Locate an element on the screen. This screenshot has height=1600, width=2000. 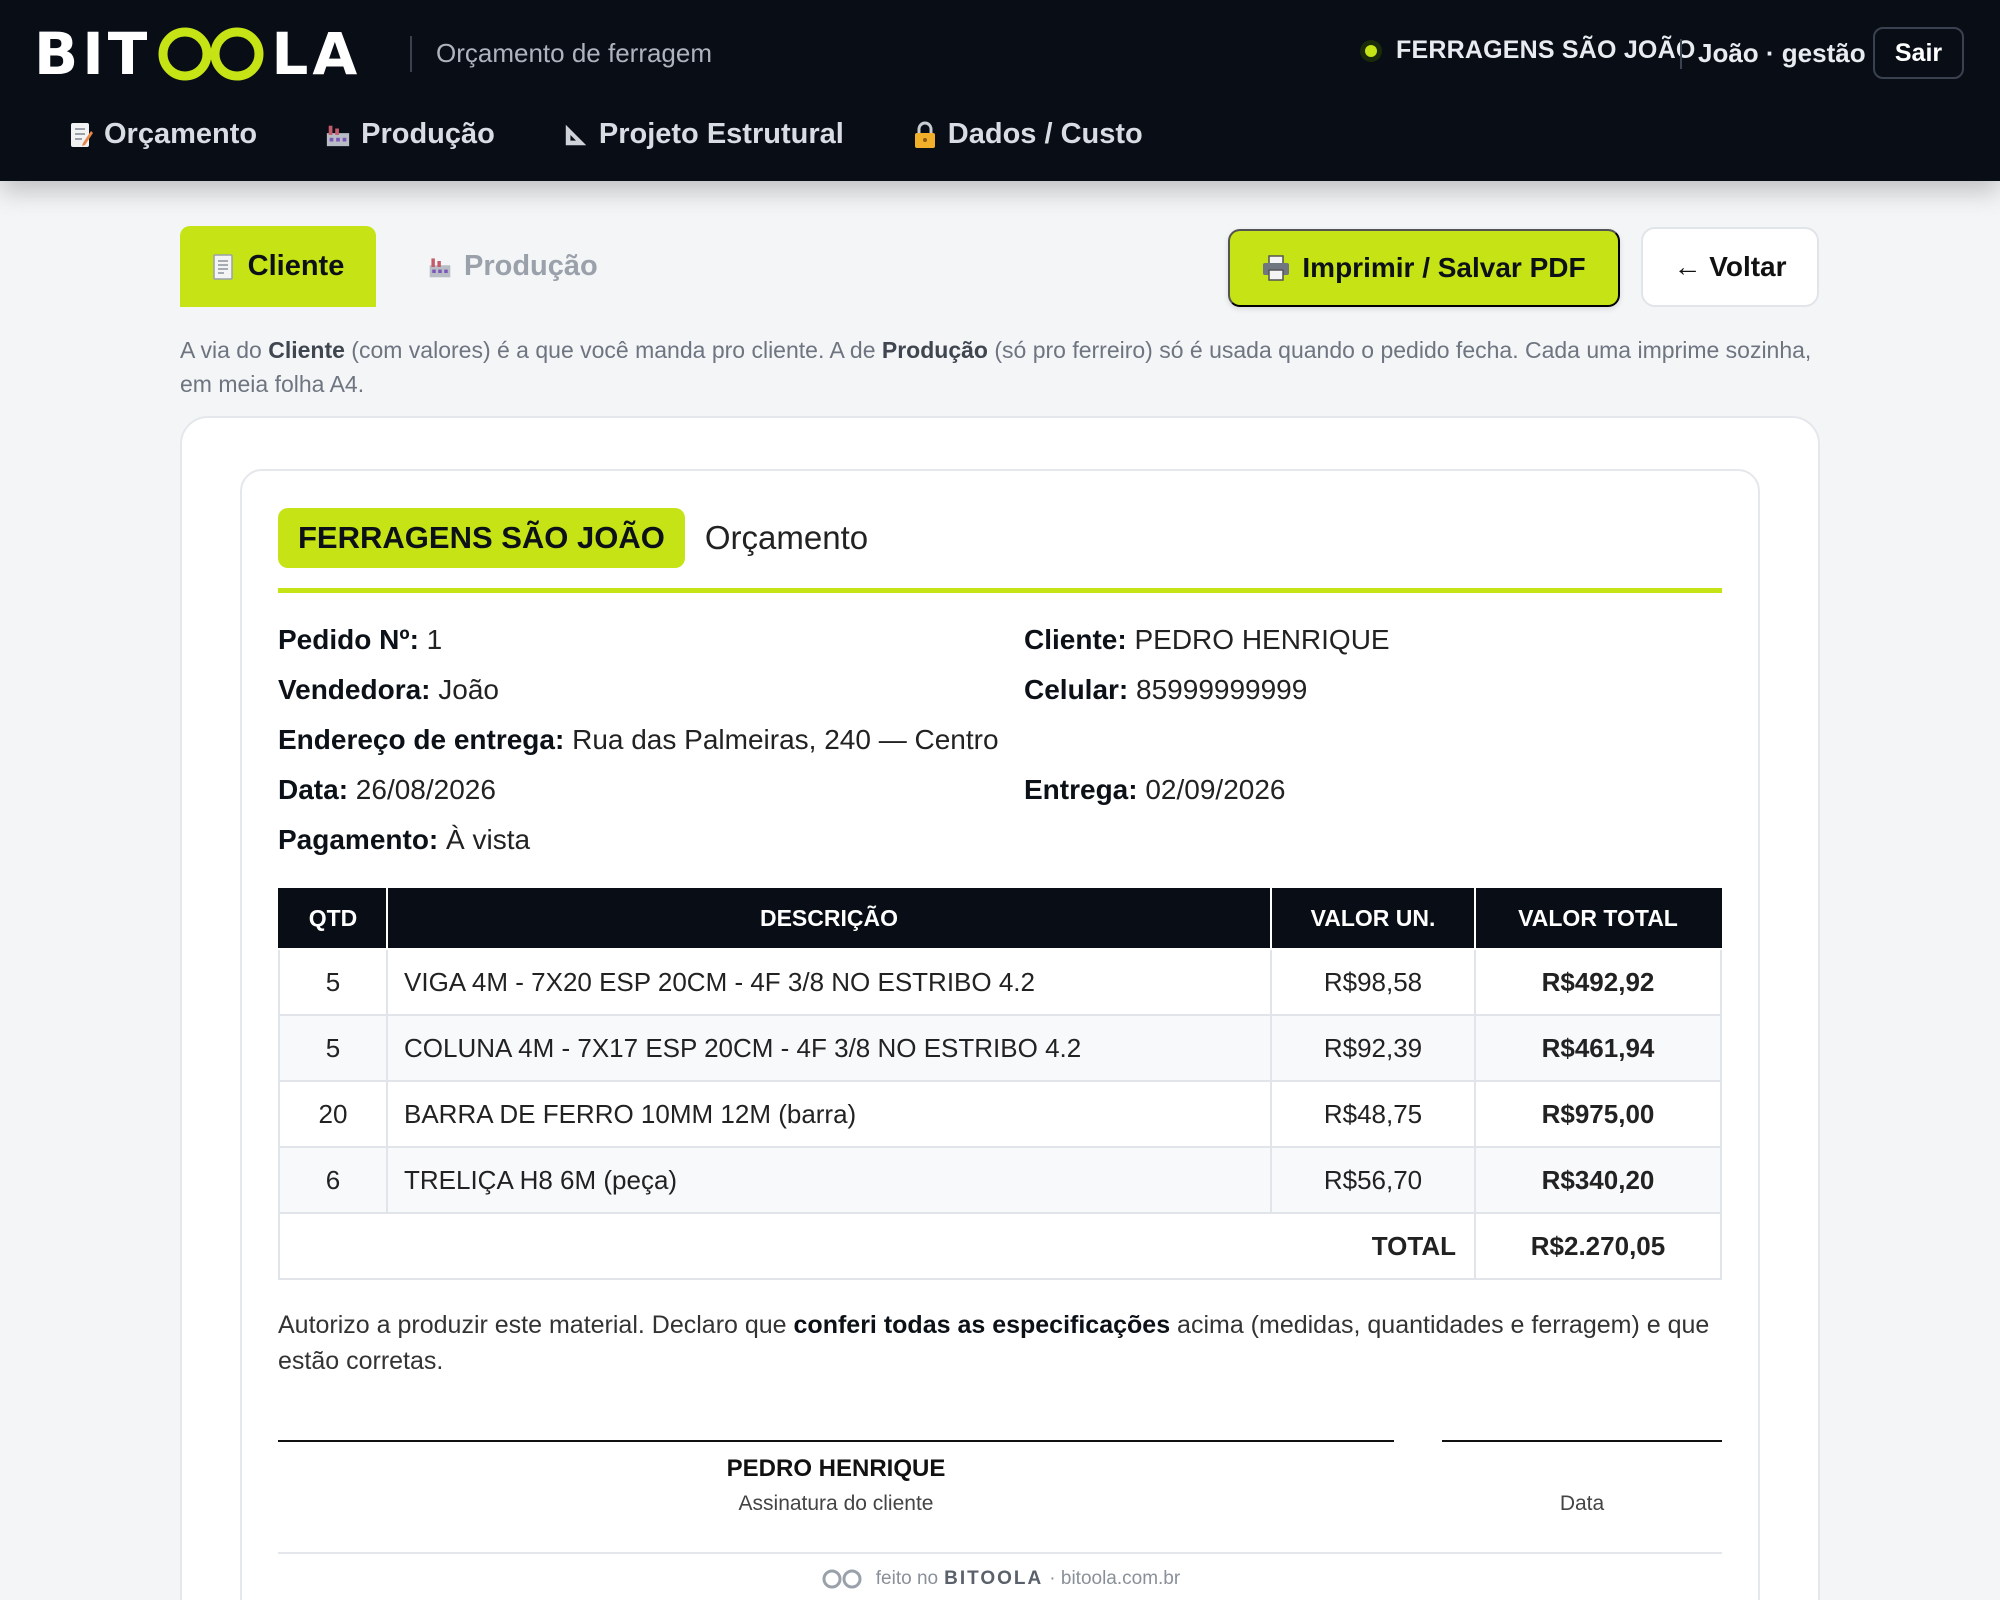
cell-valor-total: R$461,94 is located at coordinates (1598, 1048).